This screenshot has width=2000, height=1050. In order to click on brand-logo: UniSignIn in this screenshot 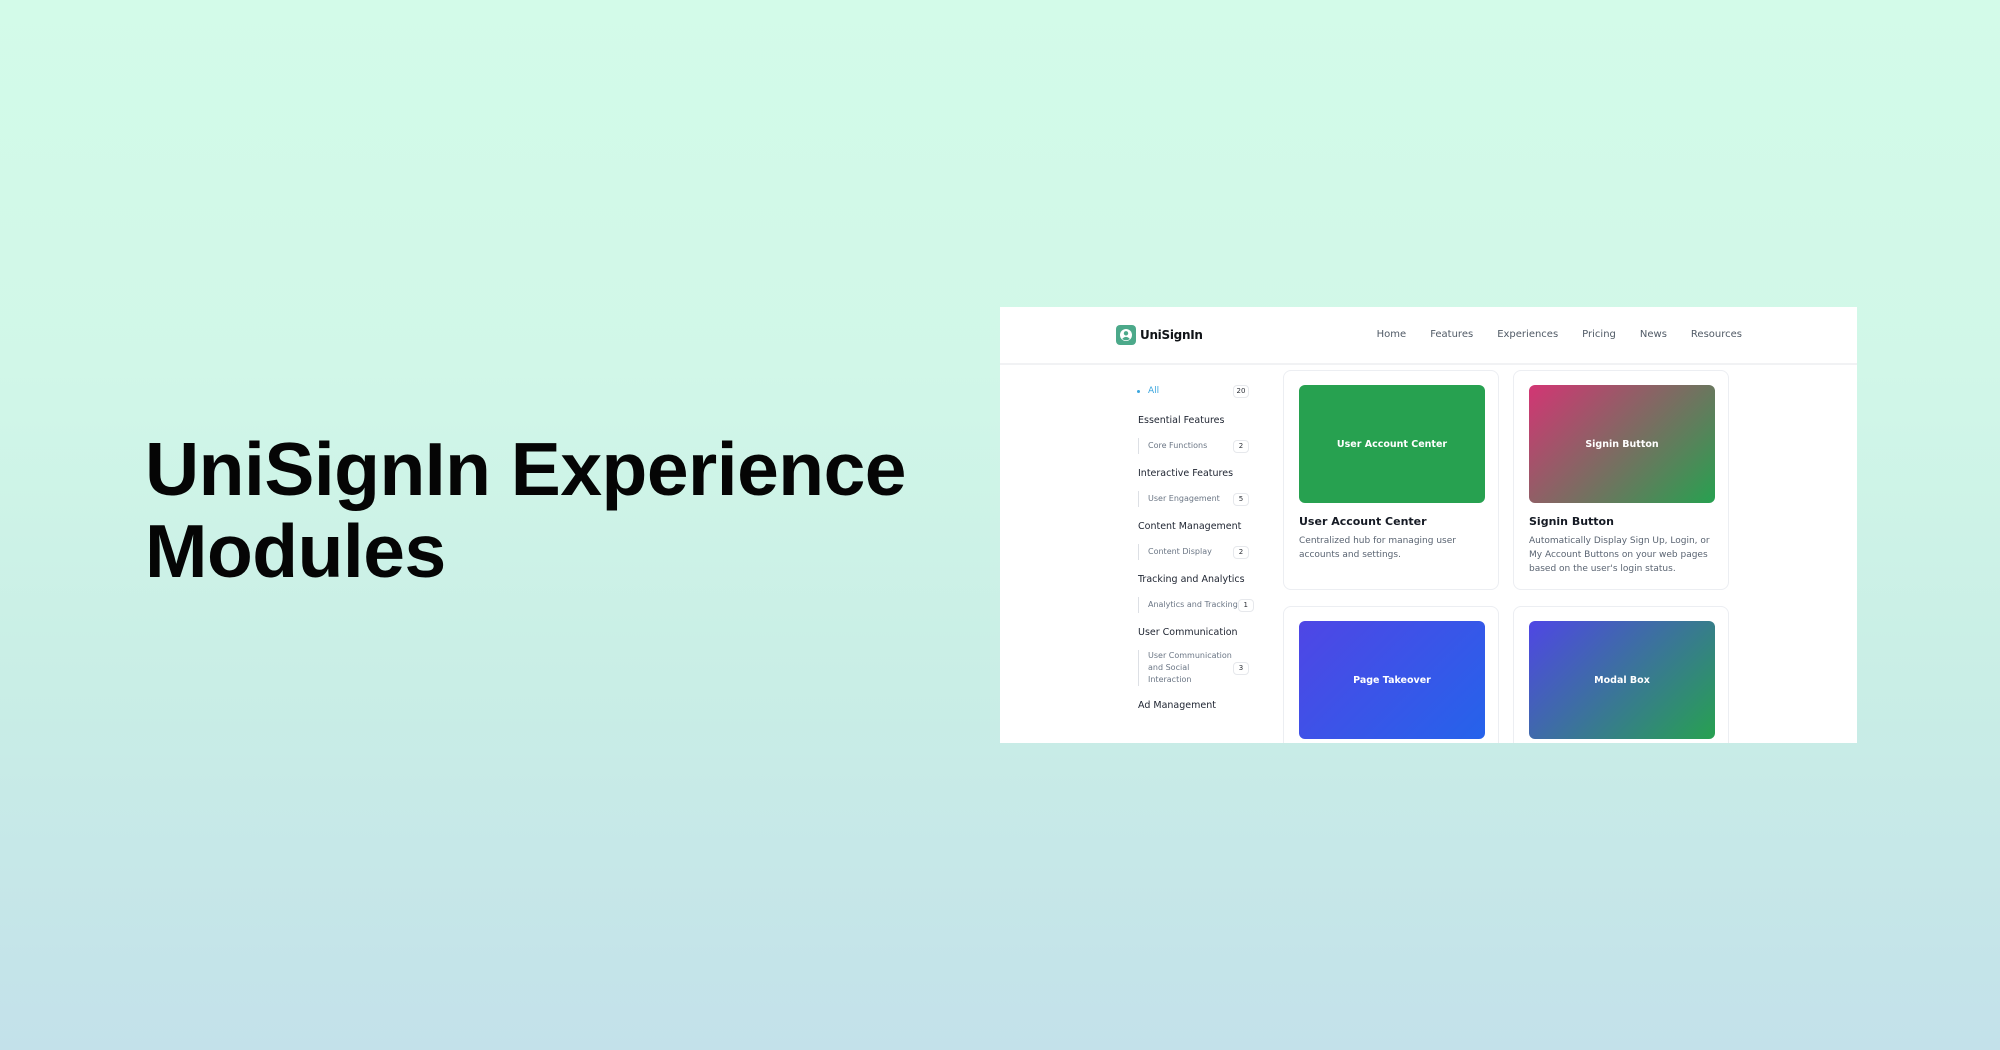, I will do `click(1159, 335)`.